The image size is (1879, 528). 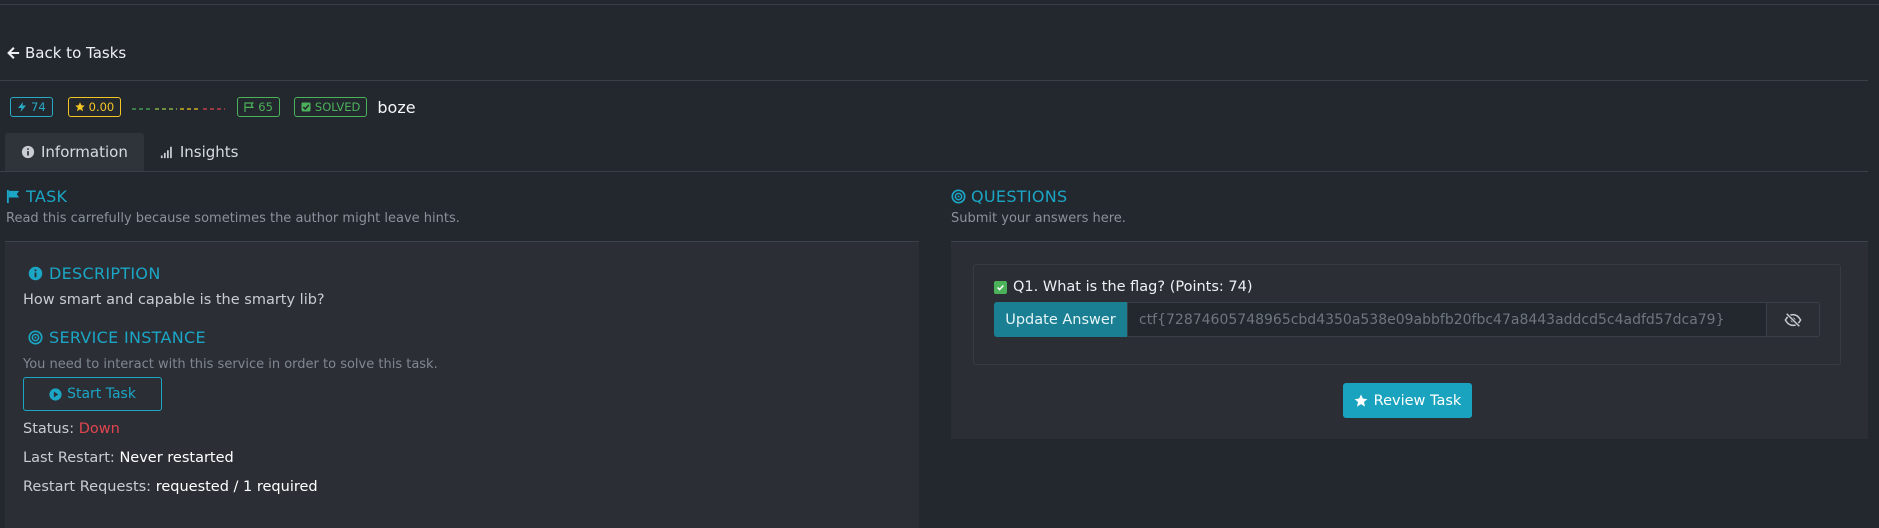 I want to click on questions-heading: QUESTIONS, so click(x=1009, y=196).